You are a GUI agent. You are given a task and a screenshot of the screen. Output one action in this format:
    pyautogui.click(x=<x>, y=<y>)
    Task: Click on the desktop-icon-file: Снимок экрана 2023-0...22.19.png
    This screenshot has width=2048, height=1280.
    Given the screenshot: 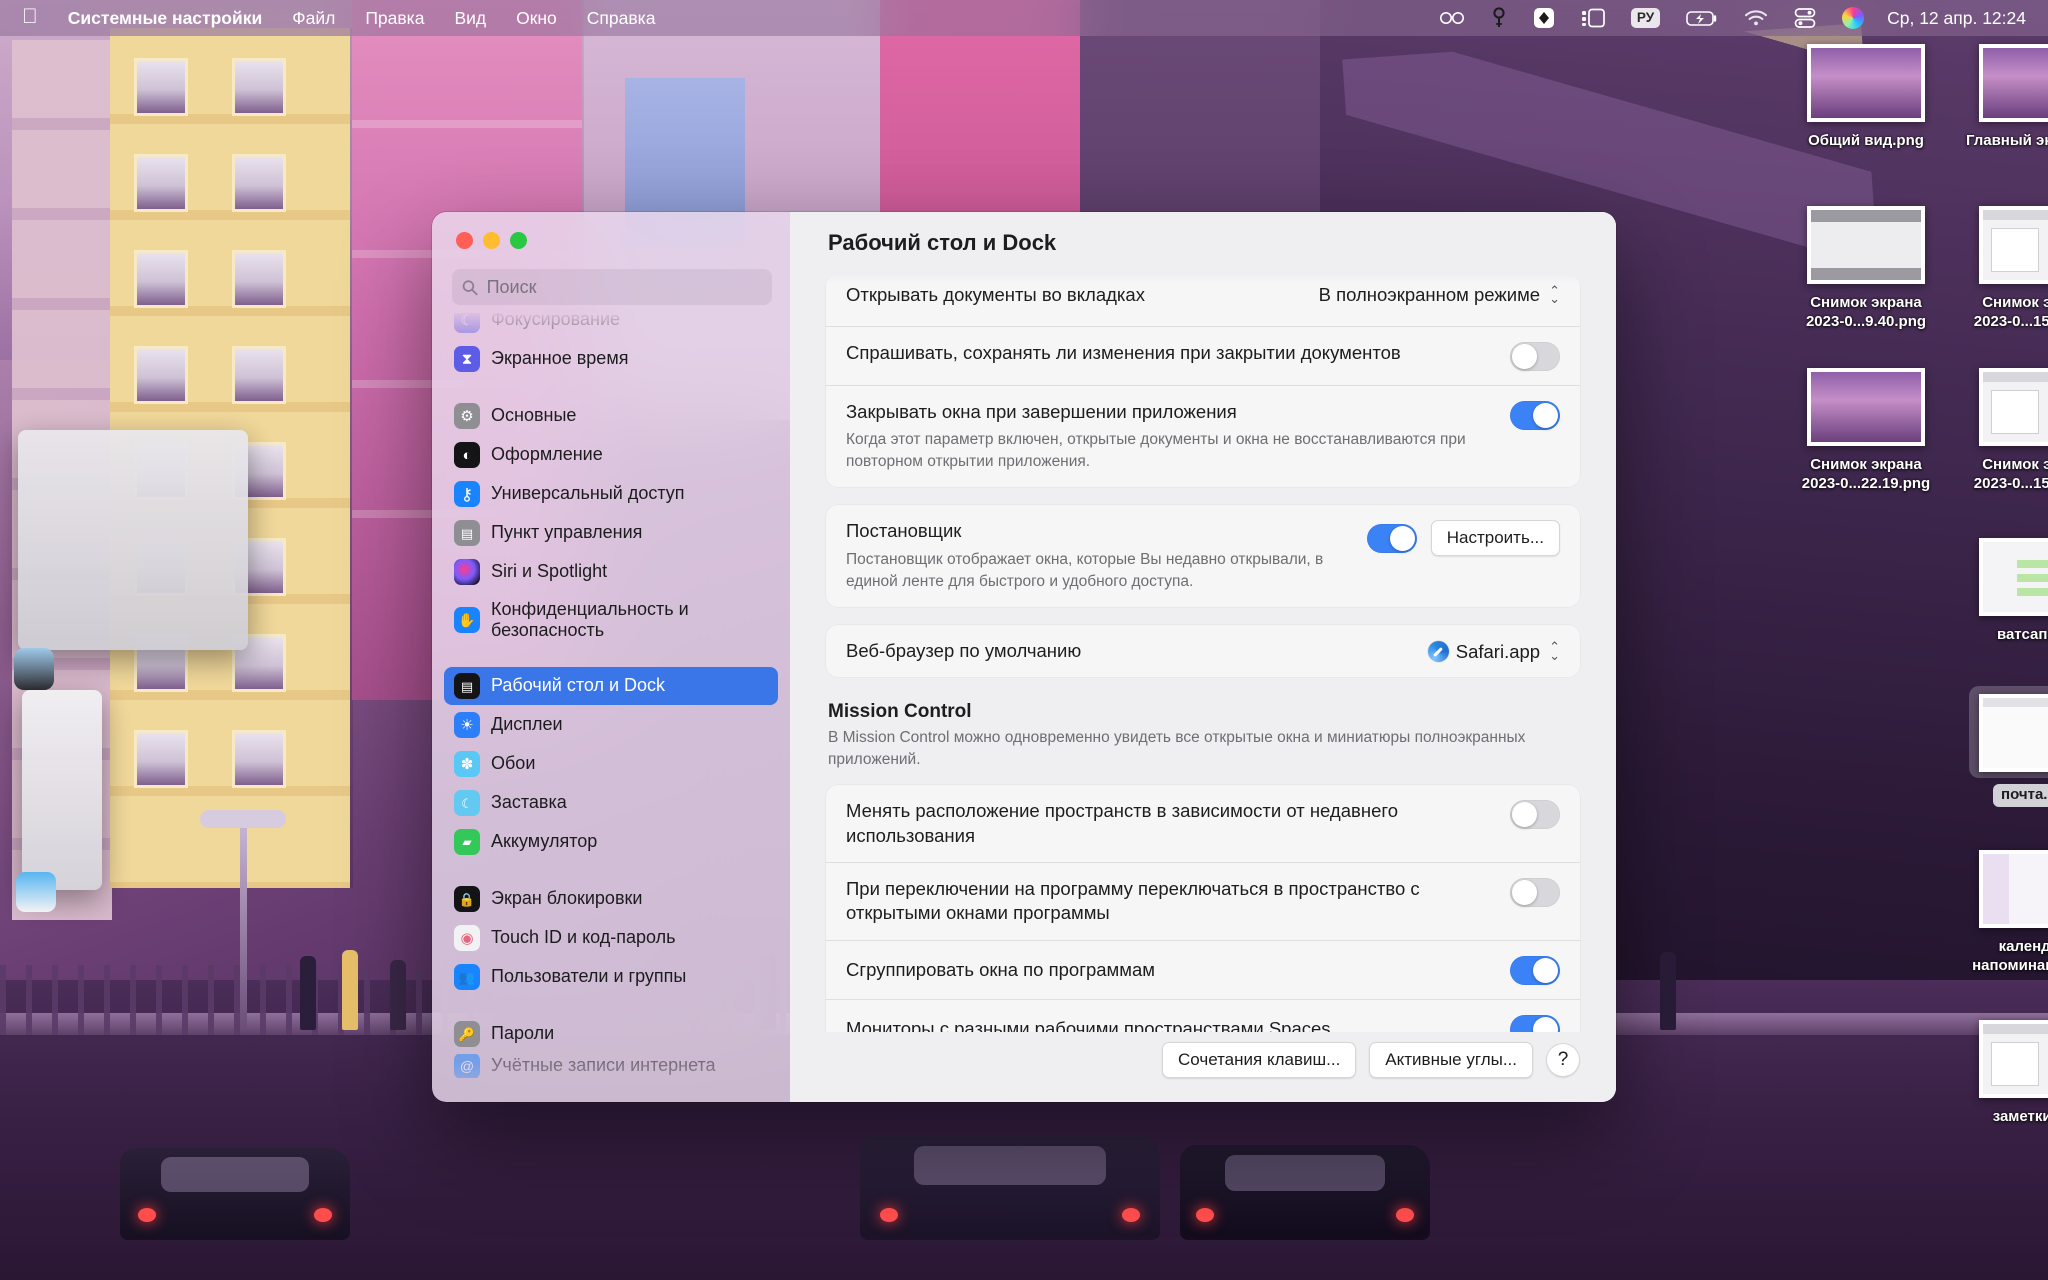 What is the action you would take?
    pyautogui.click(x=1866, y=431)
    